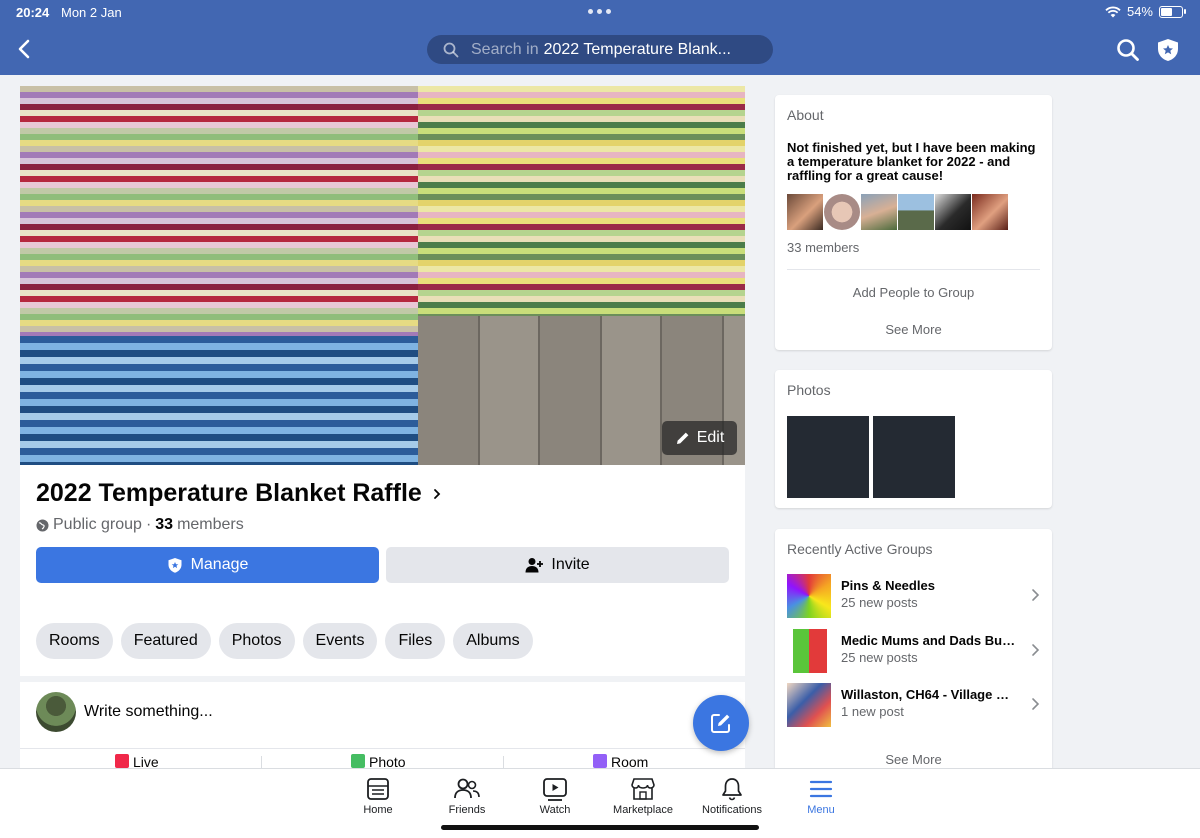  Describe the element at coordinates (493, 641) in the screenshot. I see `tab-albums: Albums` at that location.